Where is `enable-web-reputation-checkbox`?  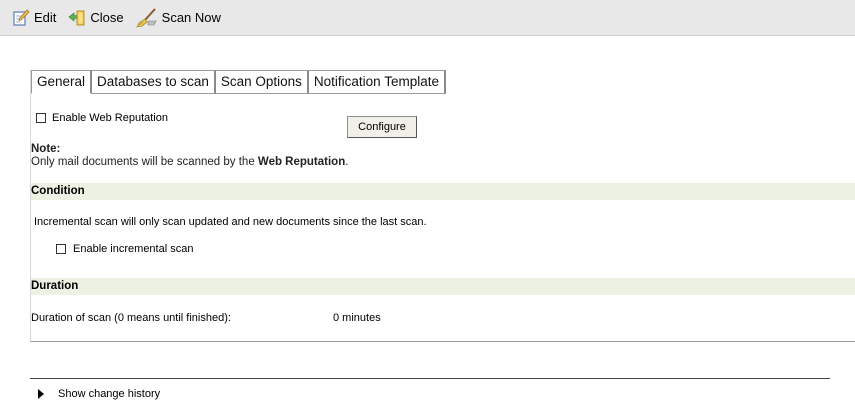 enable-web-reputation-checkbox is located at coordinates (41, 118).